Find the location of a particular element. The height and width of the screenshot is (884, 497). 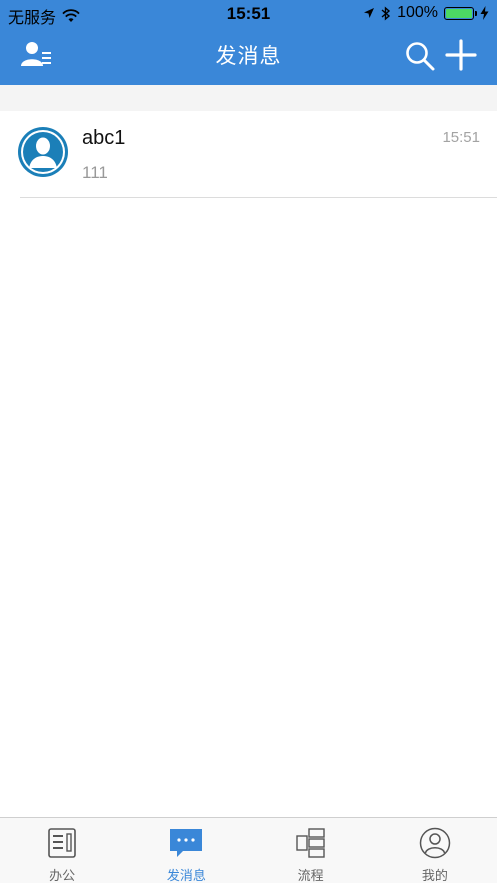

battery-percent: 100% is located at coordinates (417, 12).